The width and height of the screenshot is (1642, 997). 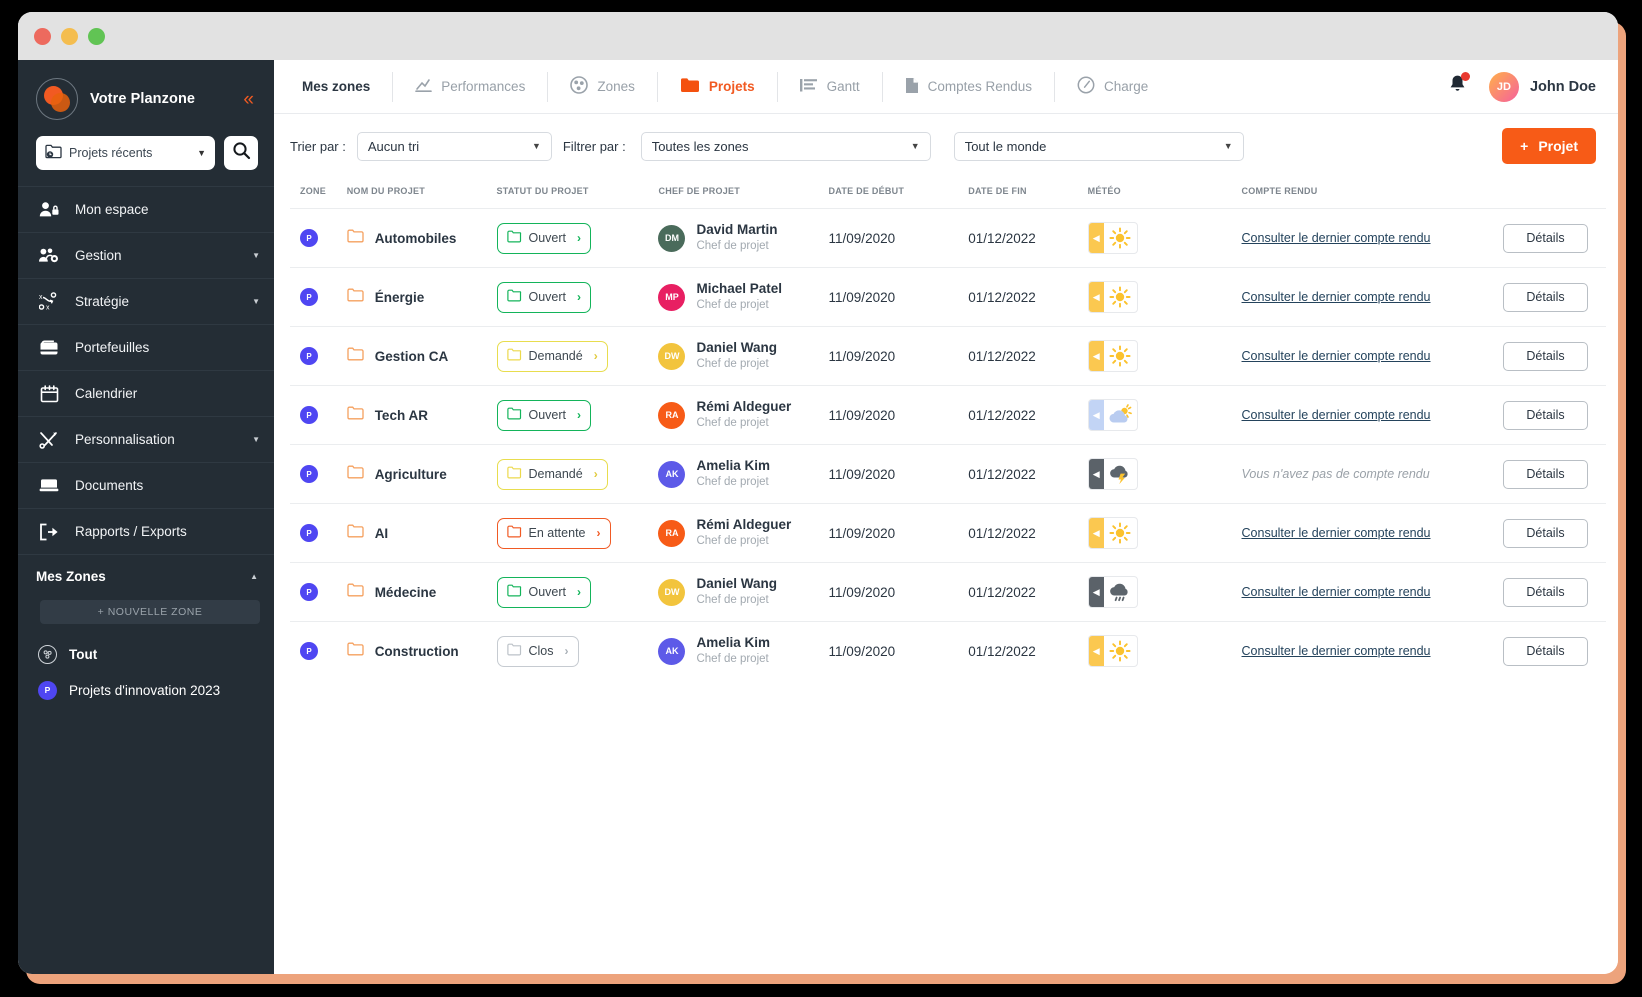 What do you see at coordinates (422, 356) in the screenshot?
I see `cell-name: Gestion CA` at bounding box center [422, 356].